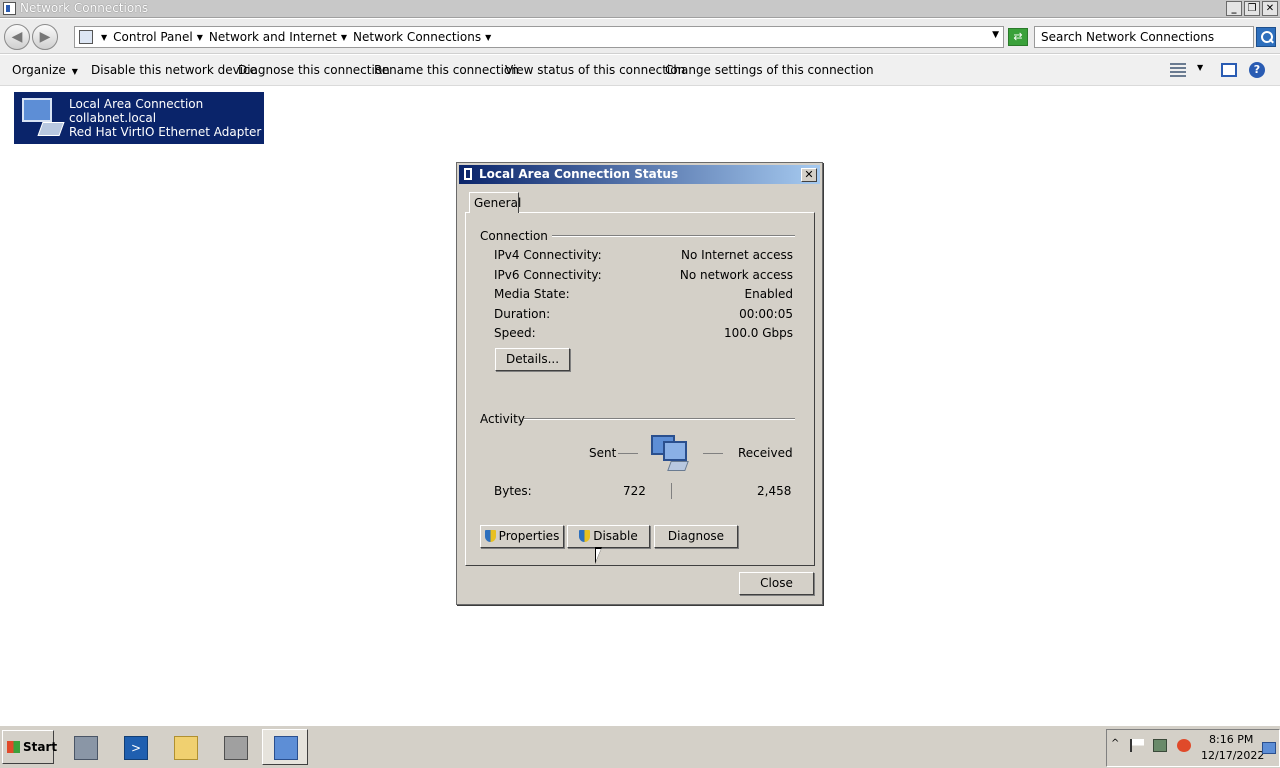 The height and width of the screenshot is (768, 1280). I want to click on organize-button: Organize ▼, so click(45, 70).